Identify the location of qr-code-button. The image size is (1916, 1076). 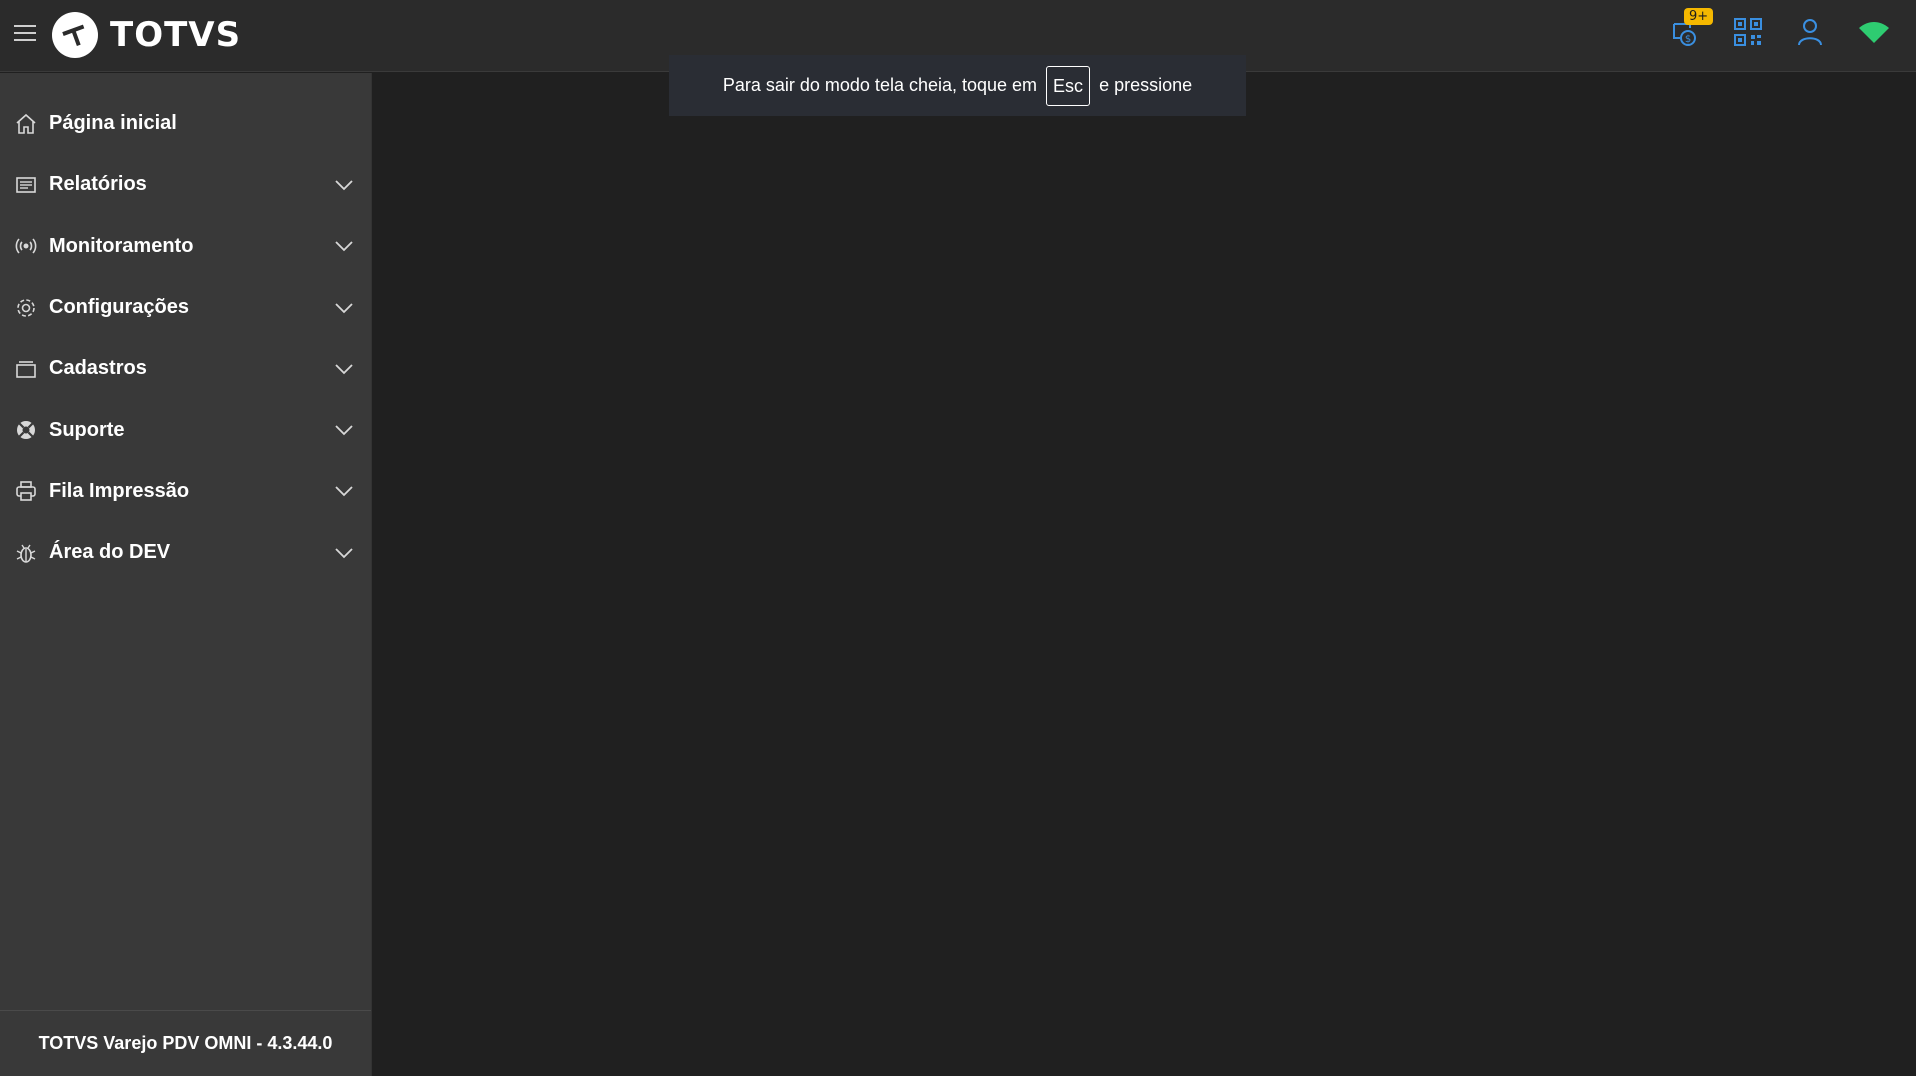
(1748, 34).